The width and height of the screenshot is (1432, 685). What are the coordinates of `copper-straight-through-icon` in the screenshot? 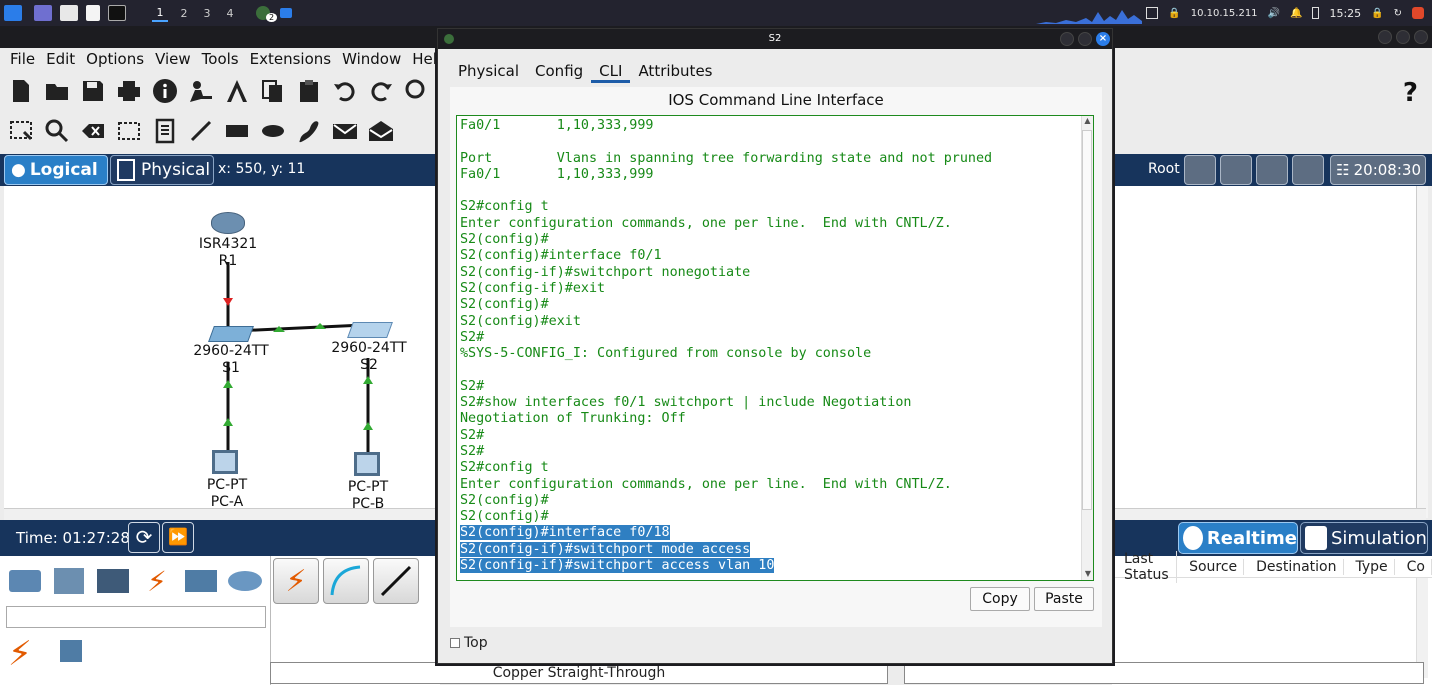 It's located at (396, 581).